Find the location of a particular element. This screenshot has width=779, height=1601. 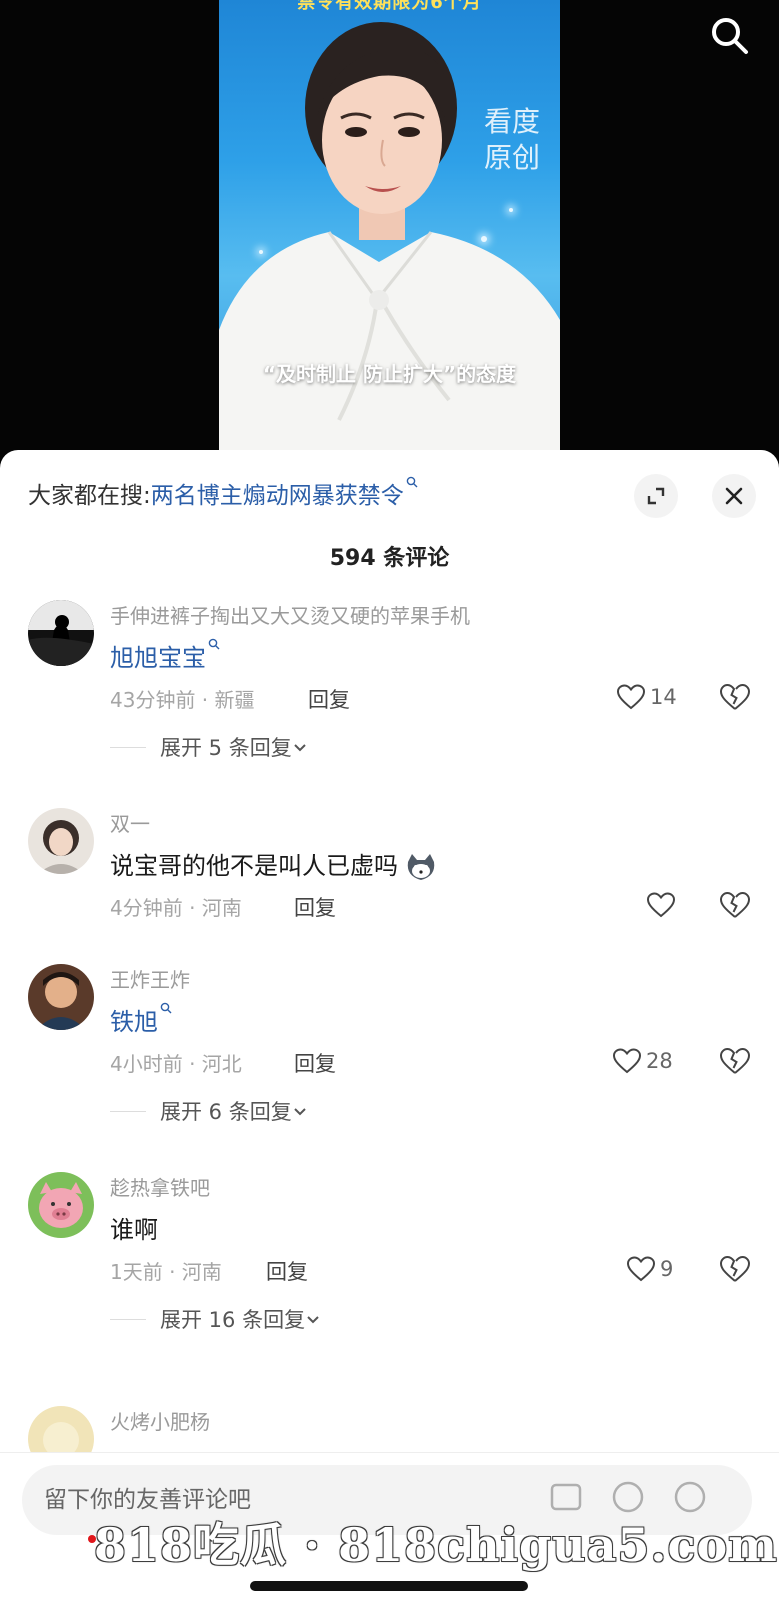

expand-replies-label: 展开 6 条回复 is located at coordinates (226, 1112).